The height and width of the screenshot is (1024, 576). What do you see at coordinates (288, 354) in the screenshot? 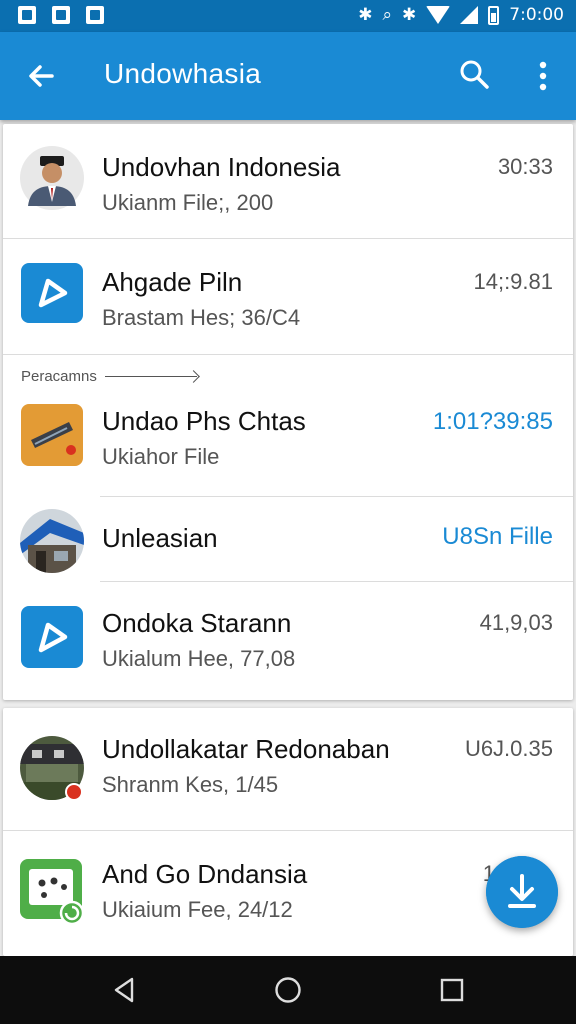
I see `divider` at bounding box center [288, 354].